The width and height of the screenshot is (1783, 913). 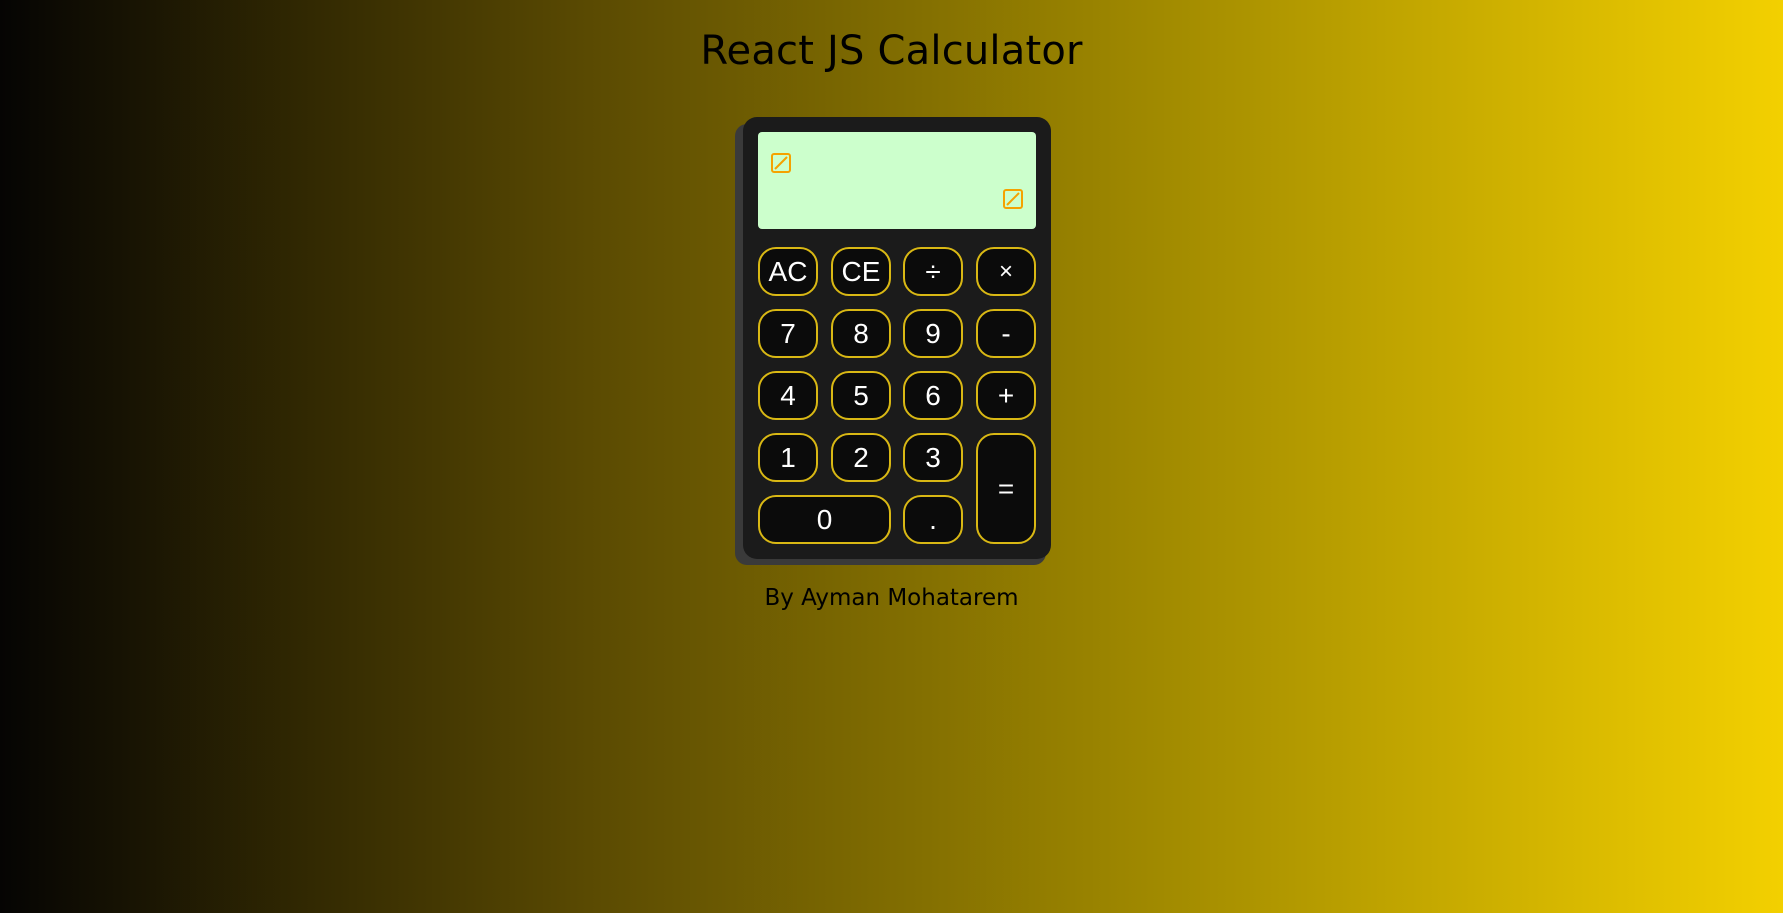 I want to click on page-title: React JS Calculator, so click(x=891, y=51).